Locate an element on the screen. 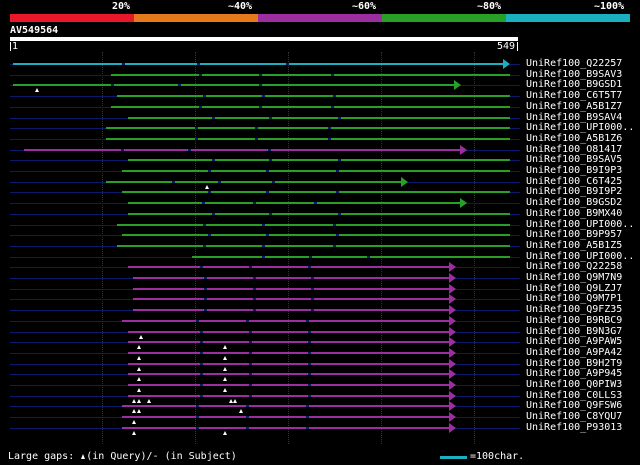 This screenshot has width=640, height=465. hit-label: UniRef100_B9P957 is located at coordinates (574, 234).